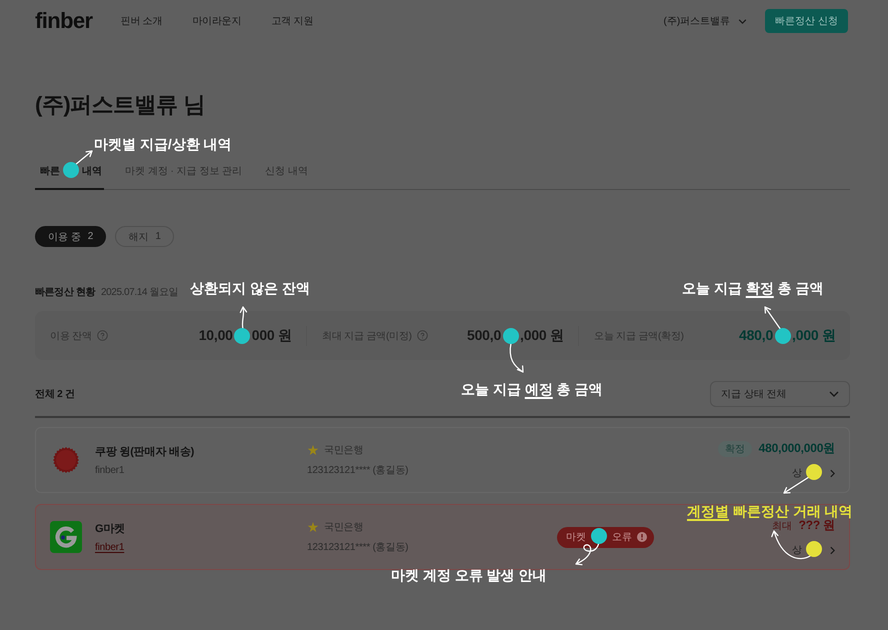  Describe the element at coordinates (145, 452) in the screenshot. I see `market-name: 쿠팡 윙(판매자 배송)` at that location.